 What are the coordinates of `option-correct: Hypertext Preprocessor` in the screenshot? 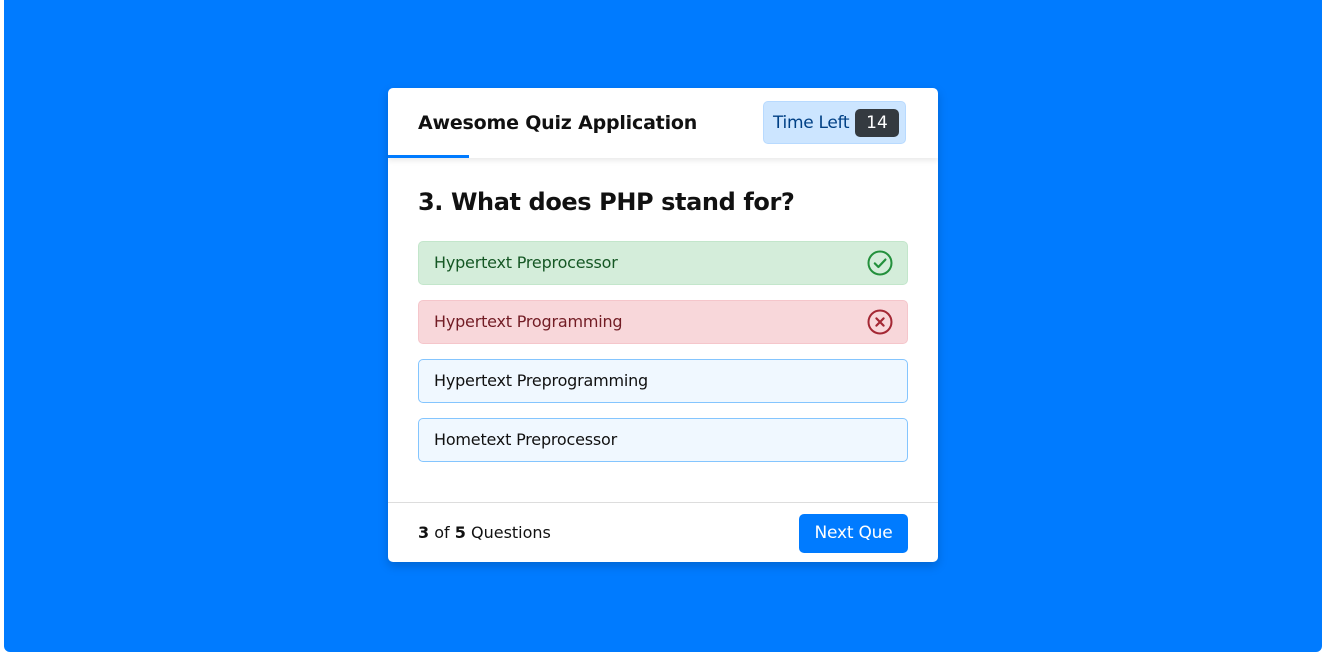 It's located at (663, 263).